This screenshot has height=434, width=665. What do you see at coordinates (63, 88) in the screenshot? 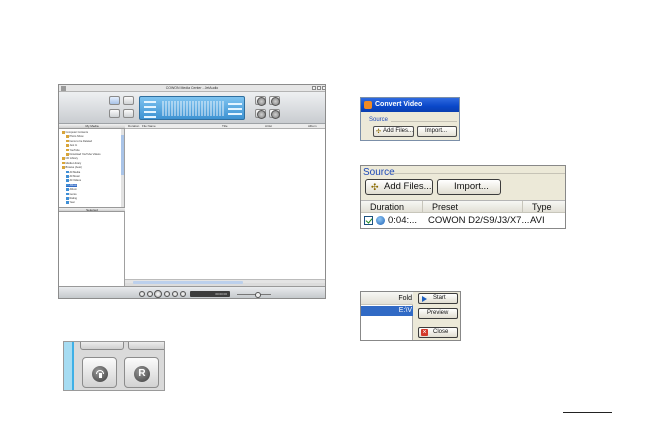
I see `system-menu-icon` at bounding box center [63, 88].